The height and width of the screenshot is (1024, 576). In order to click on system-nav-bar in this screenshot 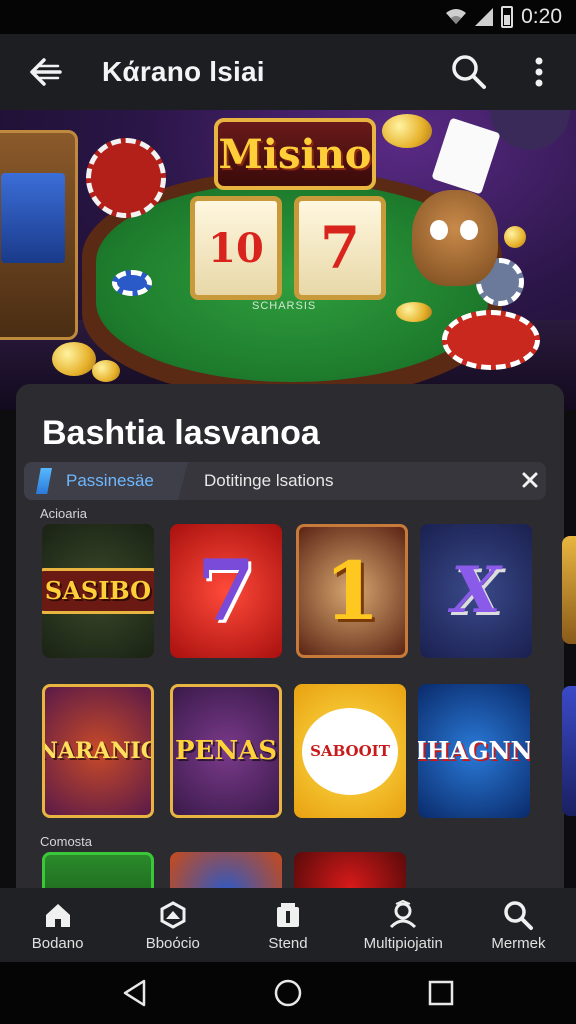, I will do `click(288, 993)`.